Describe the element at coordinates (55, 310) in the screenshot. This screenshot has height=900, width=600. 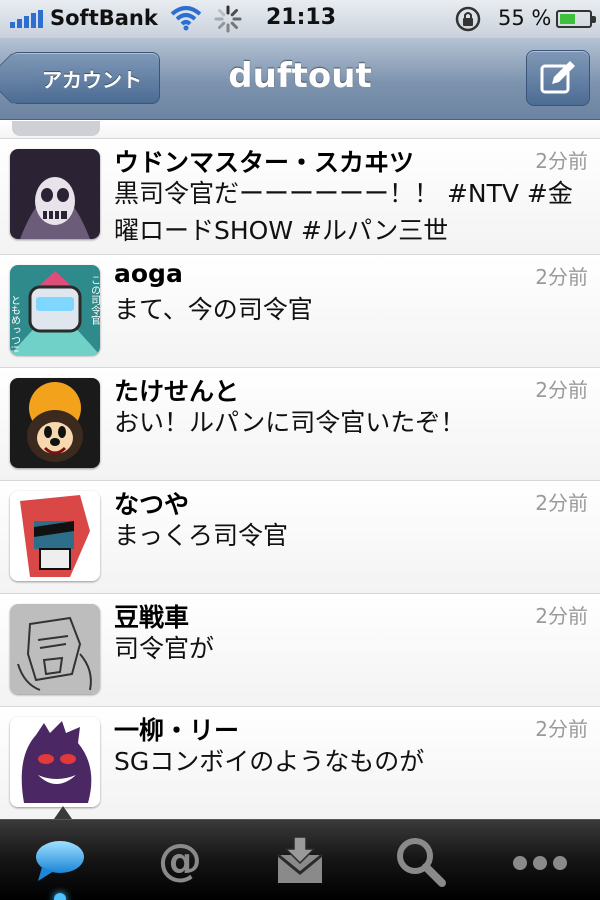
I see `avatar: この司令官 ともめっつ!!` at that location.